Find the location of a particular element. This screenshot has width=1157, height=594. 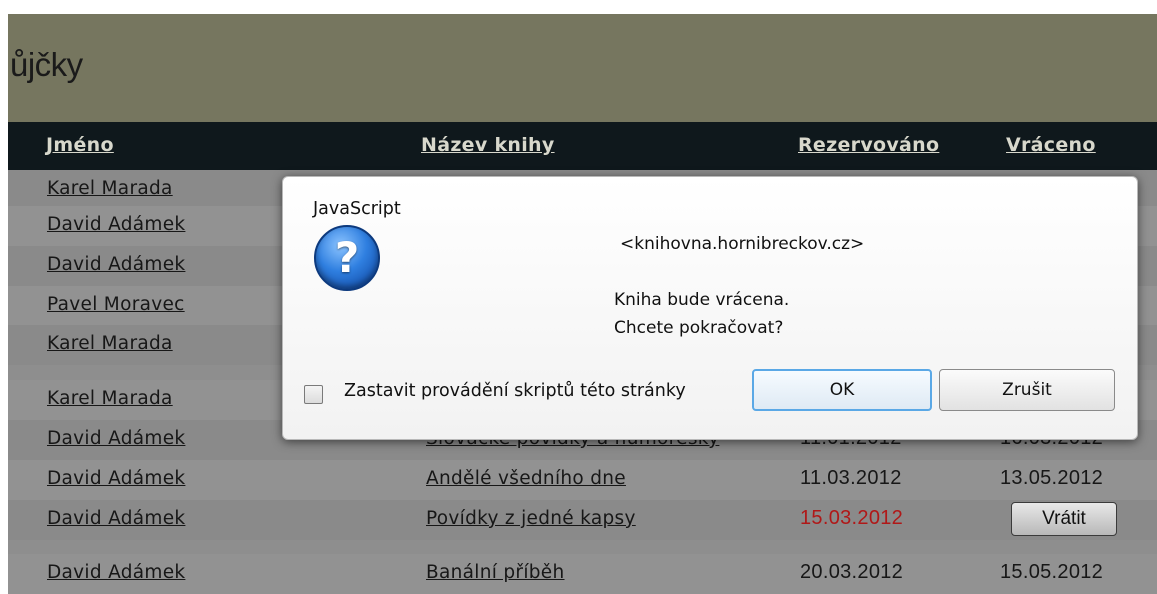

table-header: Jméno Název knihy Rezervováno Vráceno is located at coordinates (582, 146).